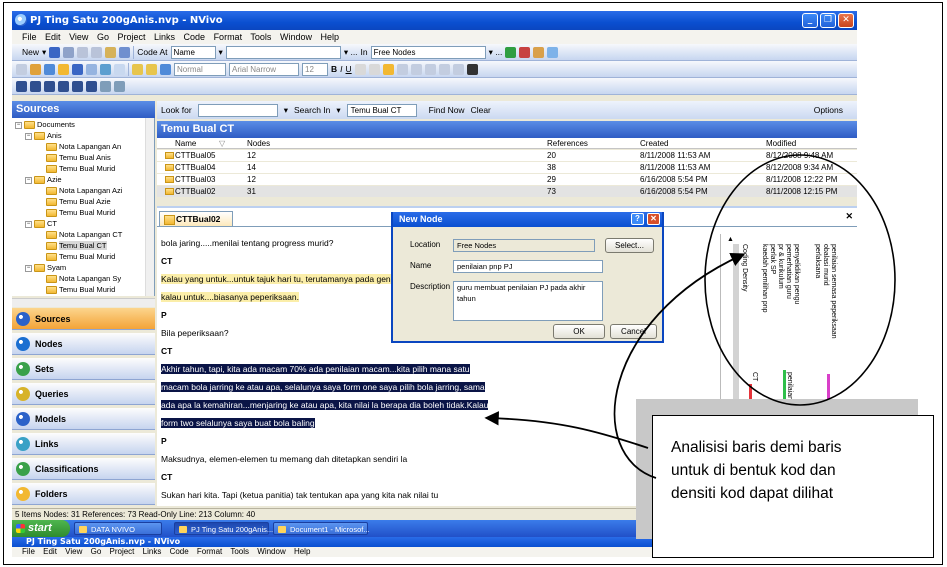 The width and height of the screenshot is (947, 567). What do you see at coordinates (83, 319) in the screenshot?
I see `nav-button-sources: Sources` at bounding box center [83, 319].